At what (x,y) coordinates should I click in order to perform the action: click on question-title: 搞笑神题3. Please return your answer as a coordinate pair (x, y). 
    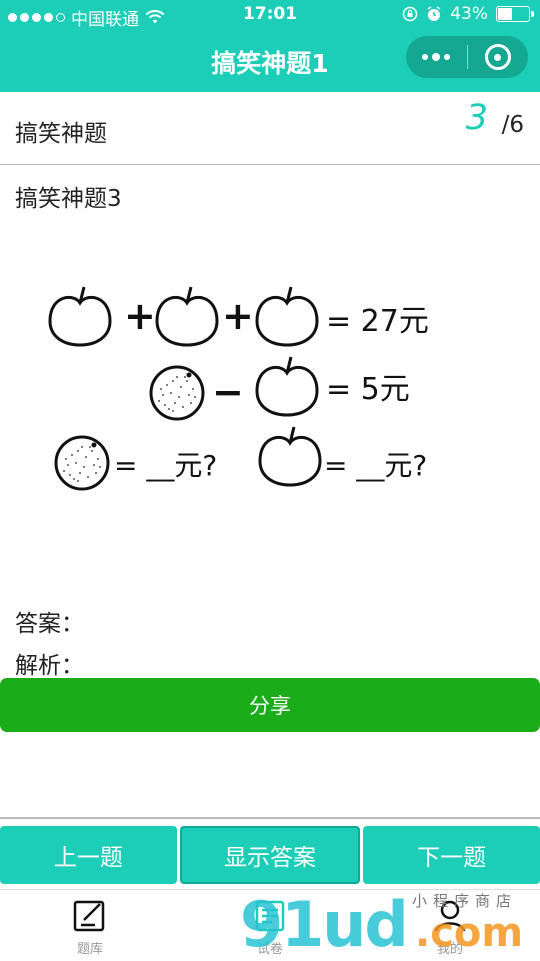
    Looking at the image, I should click on (68, 199).